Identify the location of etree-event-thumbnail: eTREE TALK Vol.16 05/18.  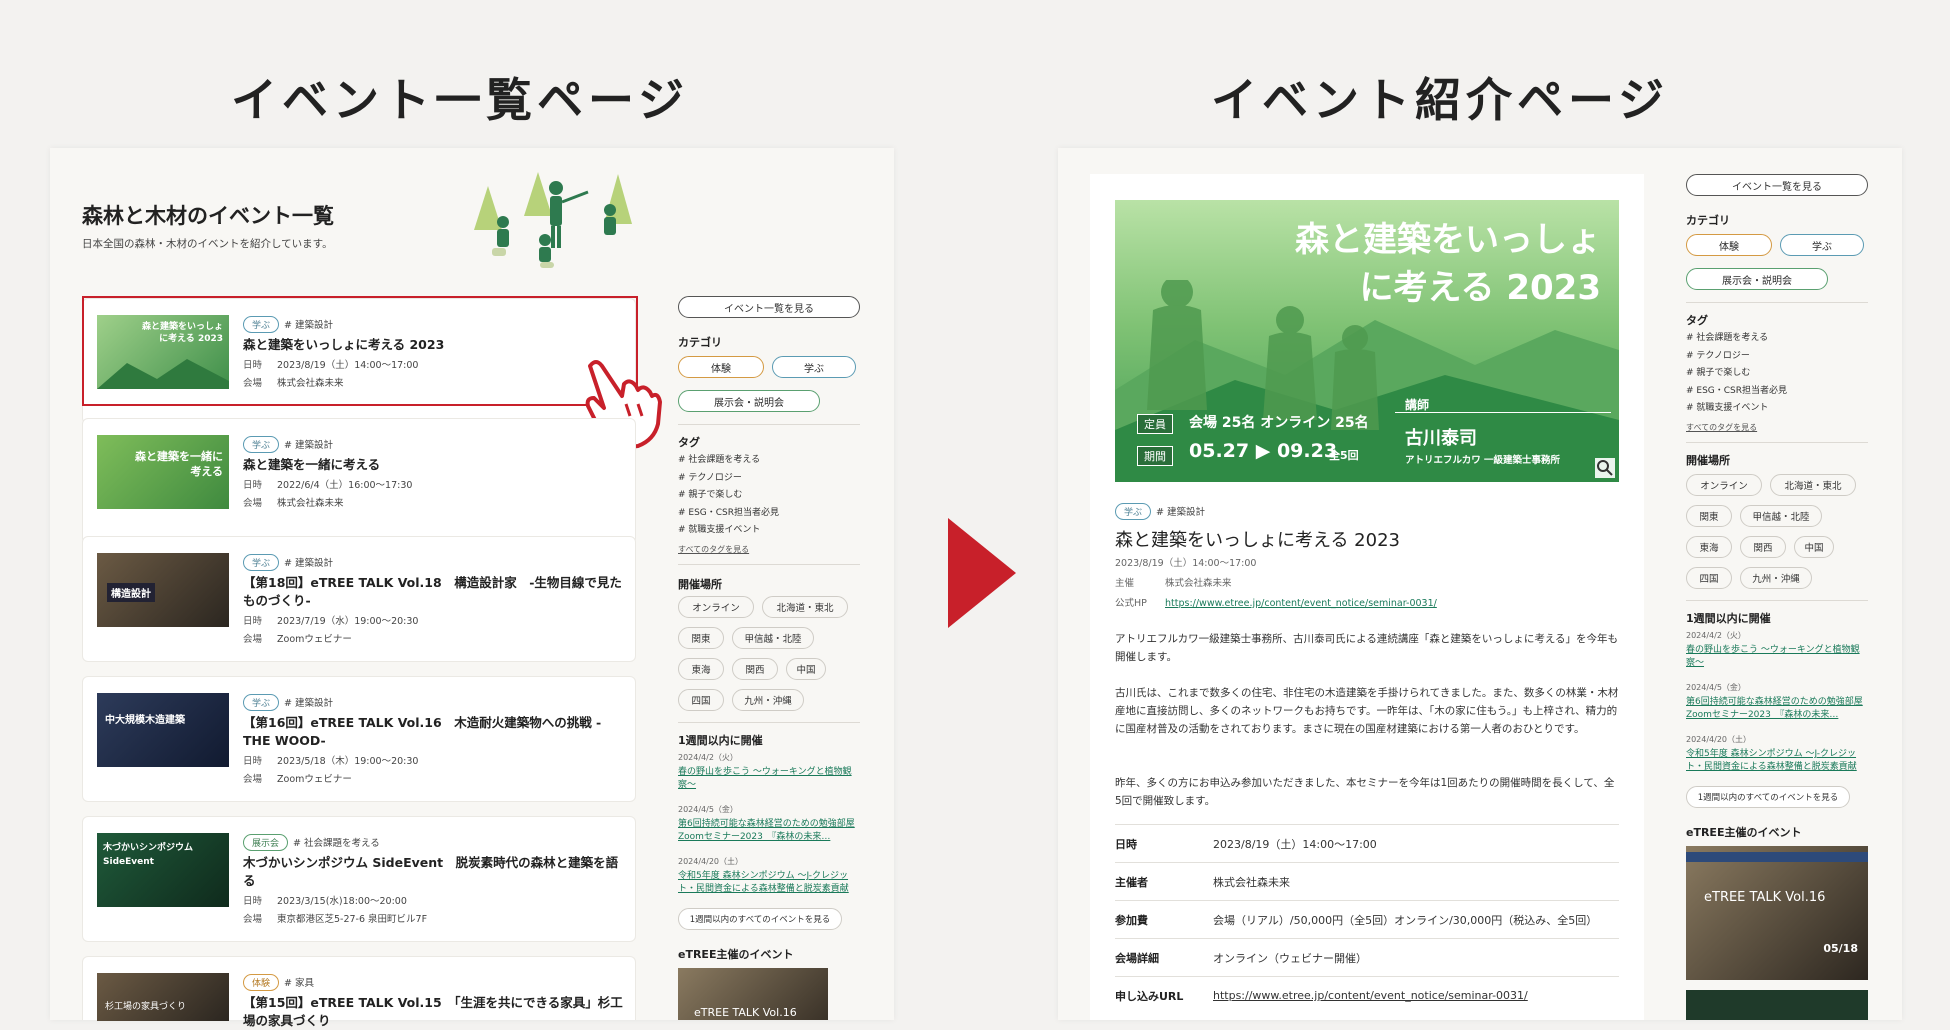
(1777, 913).